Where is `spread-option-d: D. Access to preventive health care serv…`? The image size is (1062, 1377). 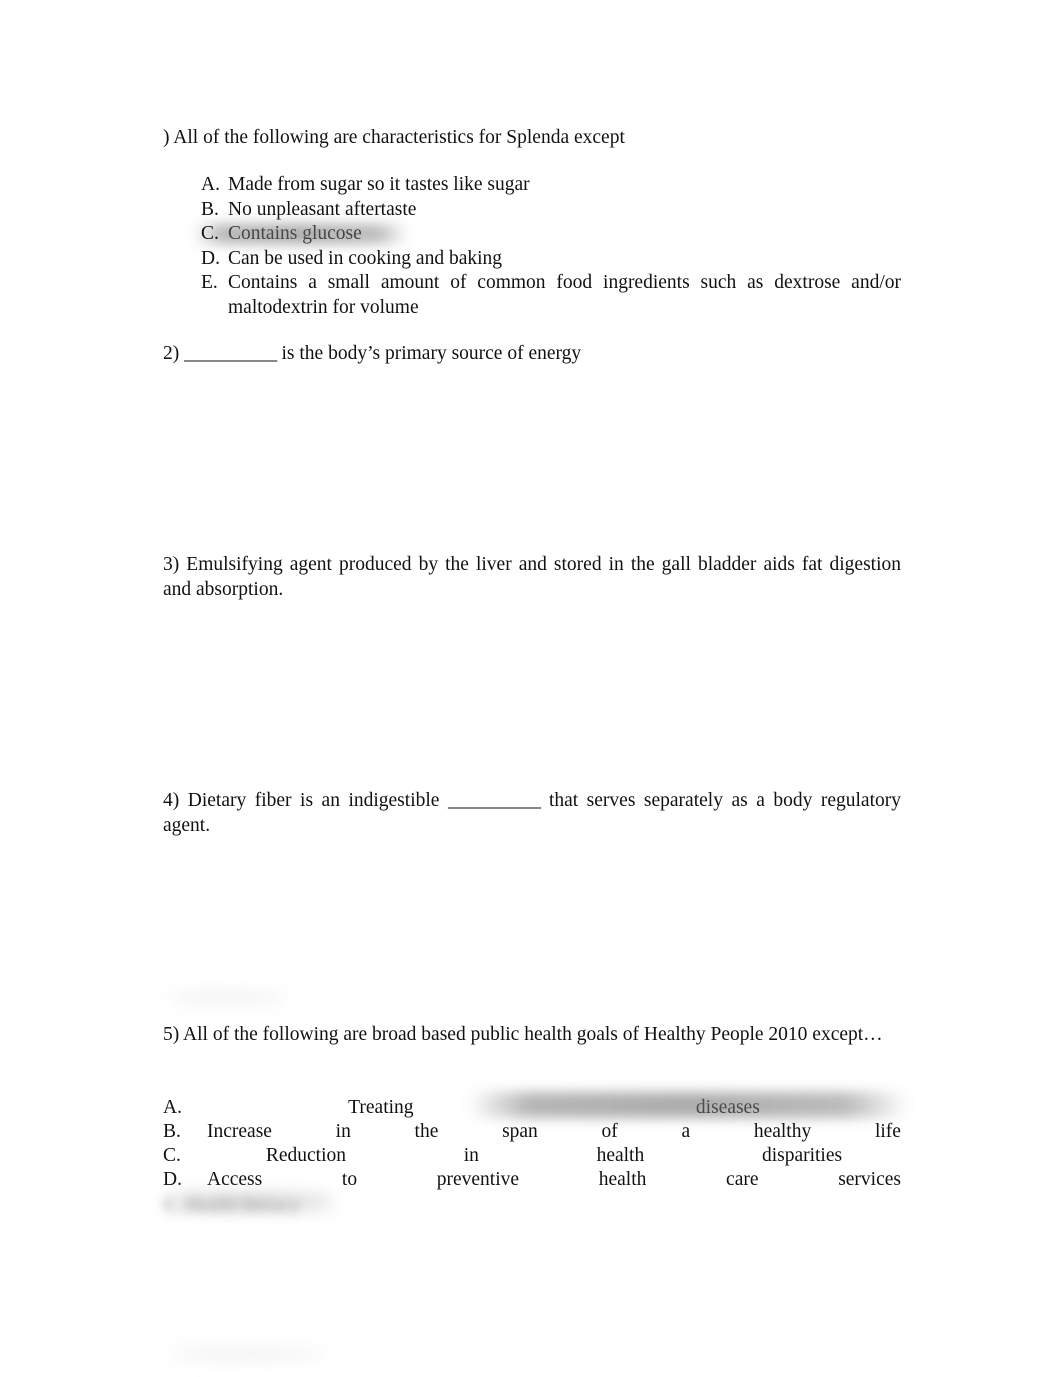 spread-option-d: D. Access to preventive health care serv… is located at coordinates (532, 1180).